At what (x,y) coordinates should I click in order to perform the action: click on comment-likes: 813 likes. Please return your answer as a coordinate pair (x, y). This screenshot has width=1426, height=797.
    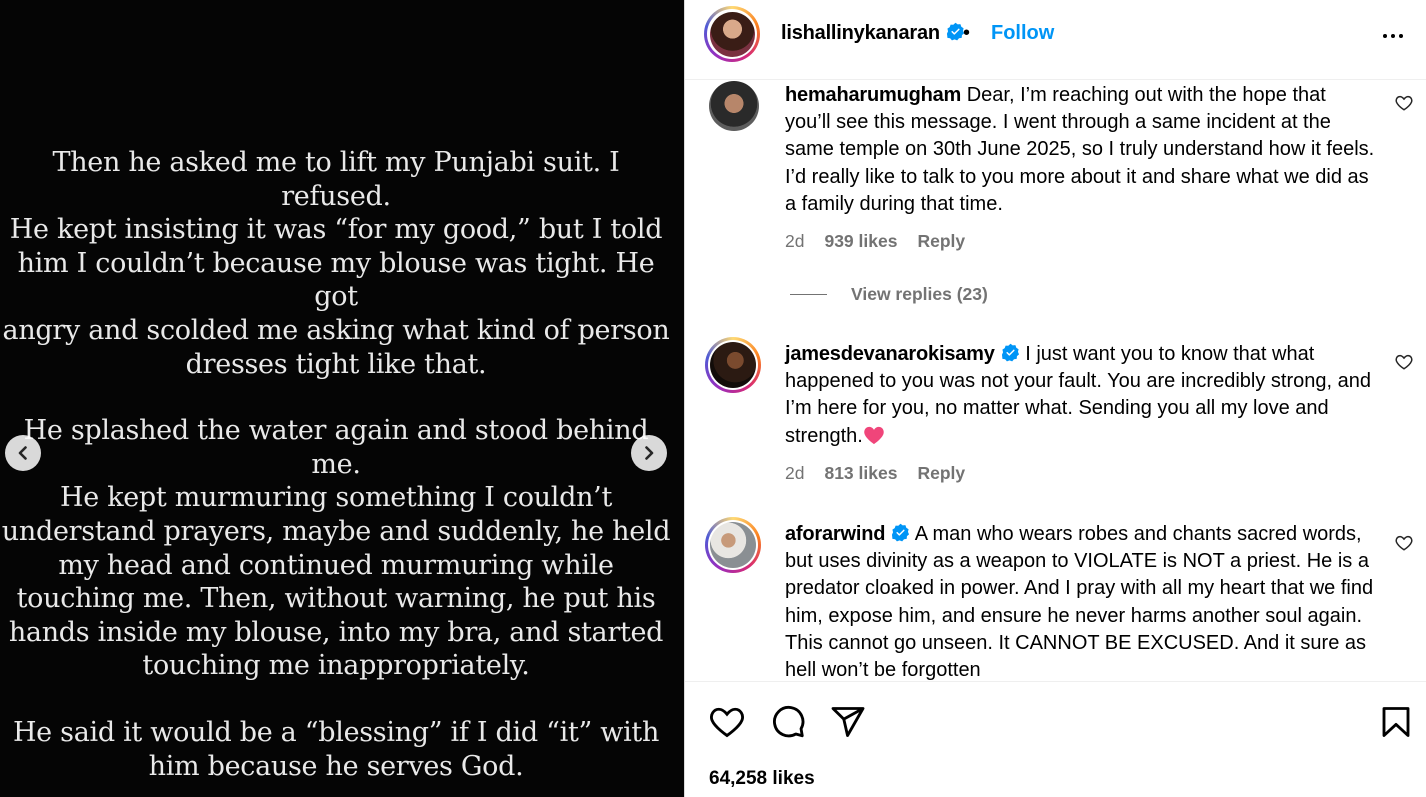
    Looking at the image, I should click on (860, 473).